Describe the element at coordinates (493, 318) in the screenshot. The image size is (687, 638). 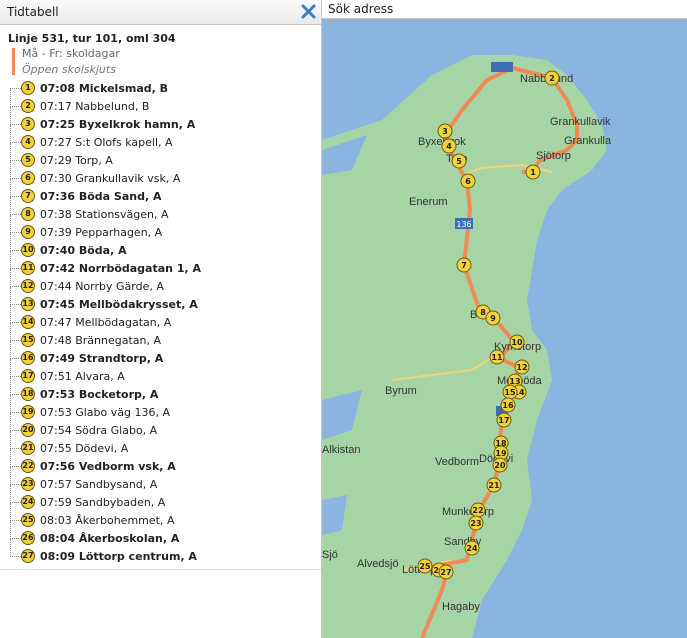
I see `stop-marker: 9` at that location.